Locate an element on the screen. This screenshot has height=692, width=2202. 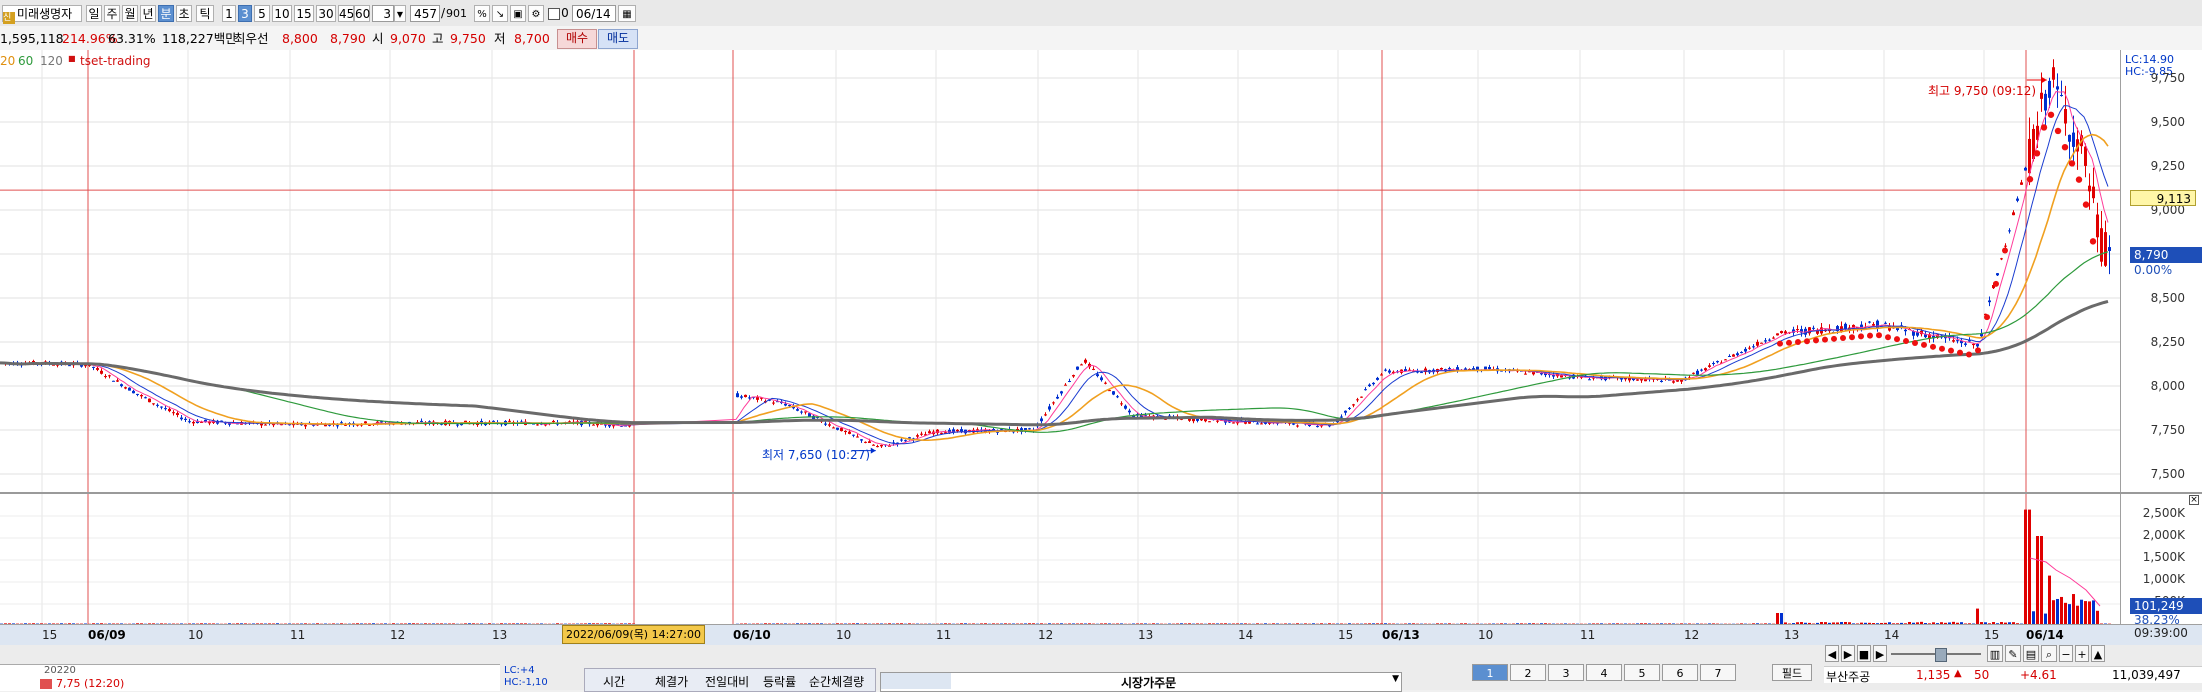
market-order-select: 시장가주문 ▼ is located at coordinates (1141, 682).